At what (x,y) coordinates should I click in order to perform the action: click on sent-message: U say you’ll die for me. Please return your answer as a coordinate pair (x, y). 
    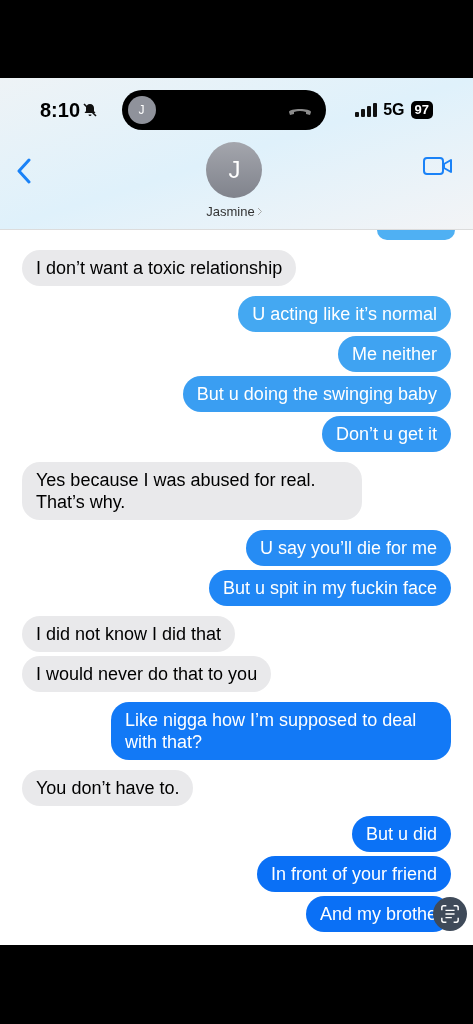
    Looking at the image, I should click on (348, 548).